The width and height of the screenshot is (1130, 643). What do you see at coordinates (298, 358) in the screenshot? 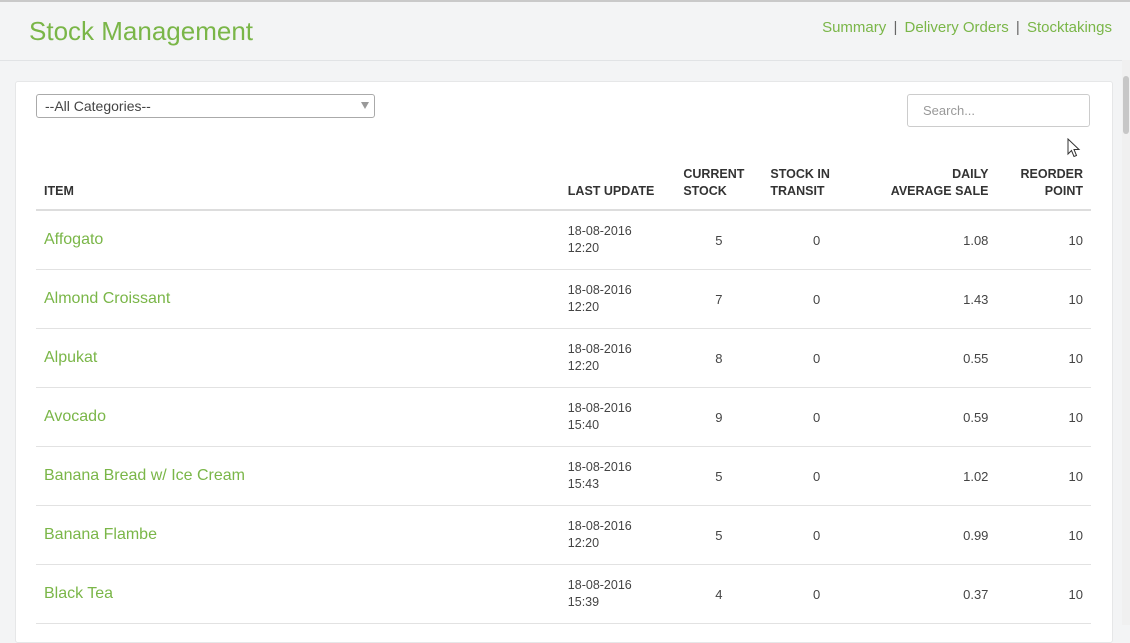
I see `cell-item: Alpukat` at bounding box center [298, 358].